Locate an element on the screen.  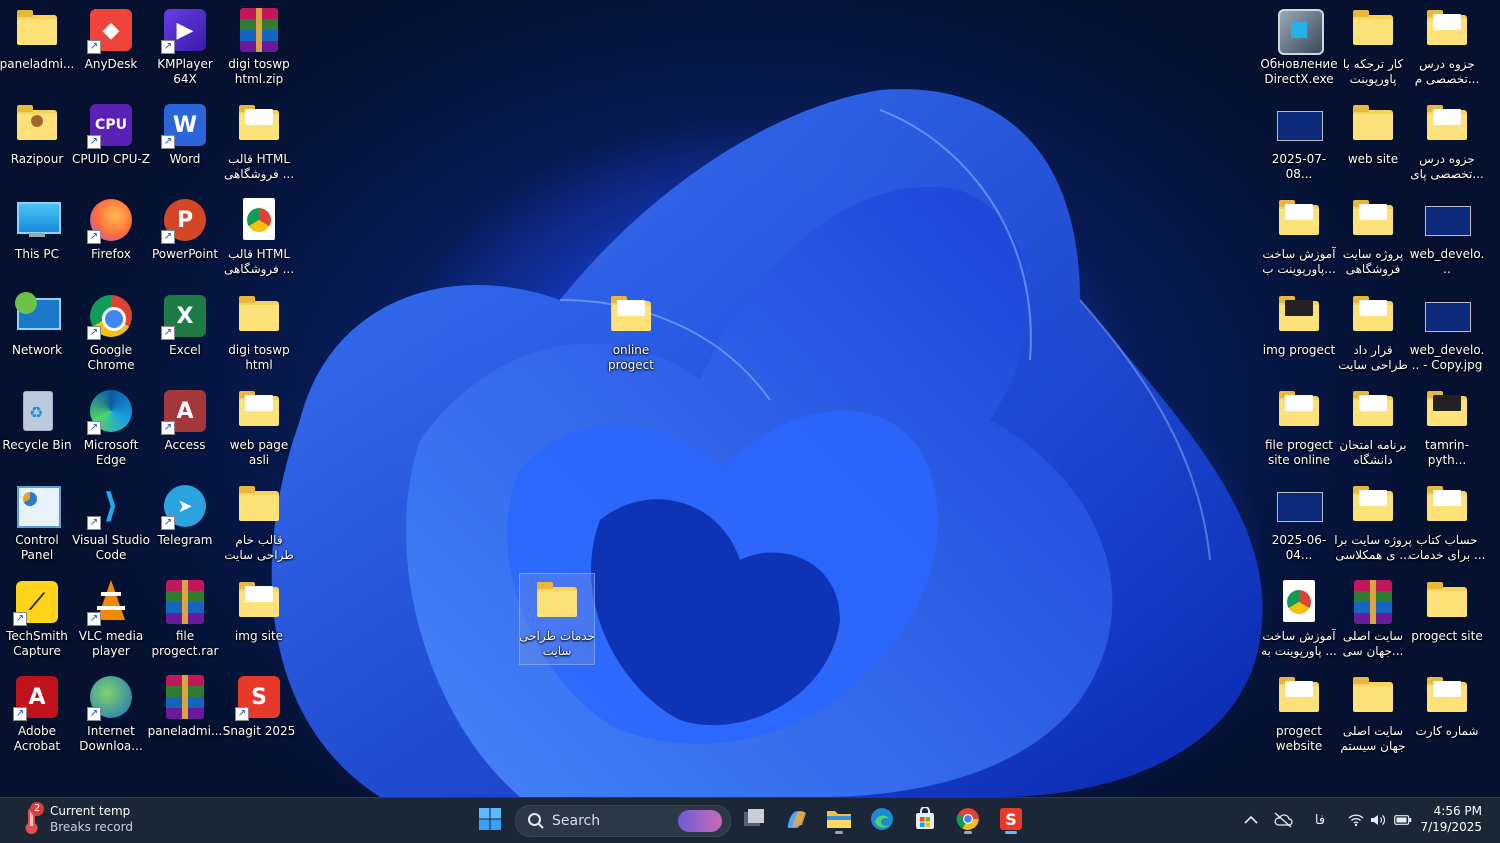
onedrive-status is located at coordinates (1283, 820).